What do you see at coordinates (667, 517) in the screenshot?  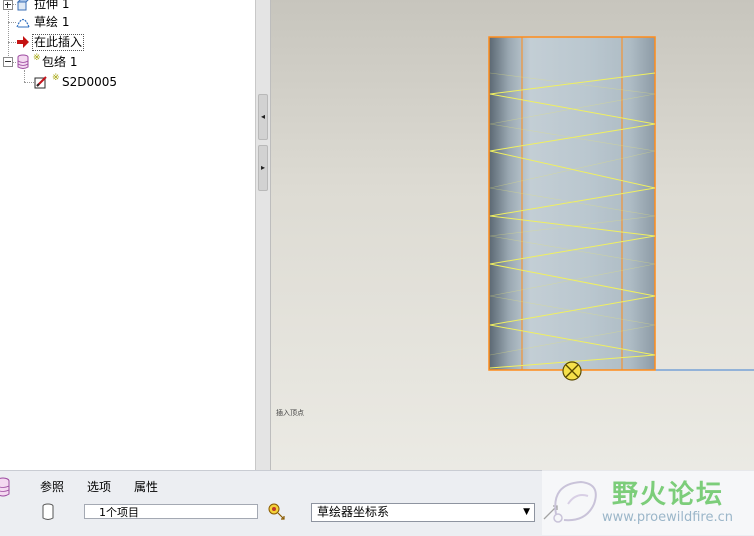 I see `watermark-url: www.proewildfire.cn` at bounding box center [667, 517].